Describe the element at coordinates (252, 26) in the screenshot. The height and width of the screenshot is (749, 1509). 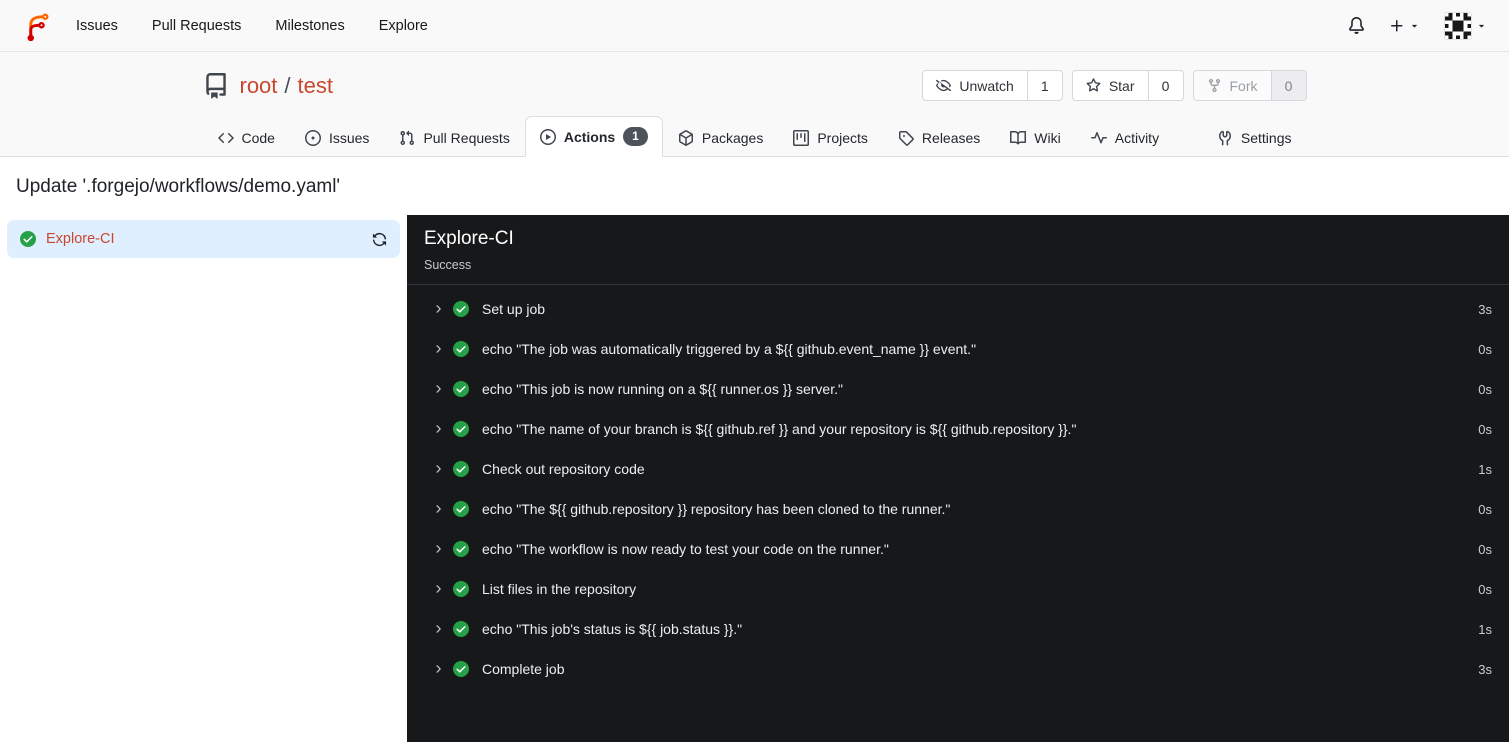
I see `navbar-links: Issues Pull Requests Milestones Explore` at that location.